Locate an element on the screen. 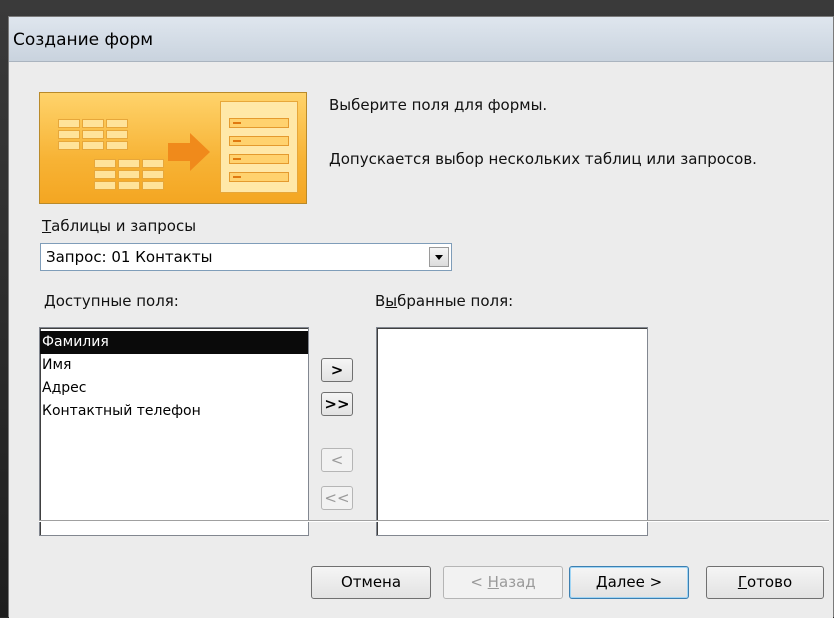 The image size is (834, 618). remove-field-button: < is located at coordinates (337, 460).